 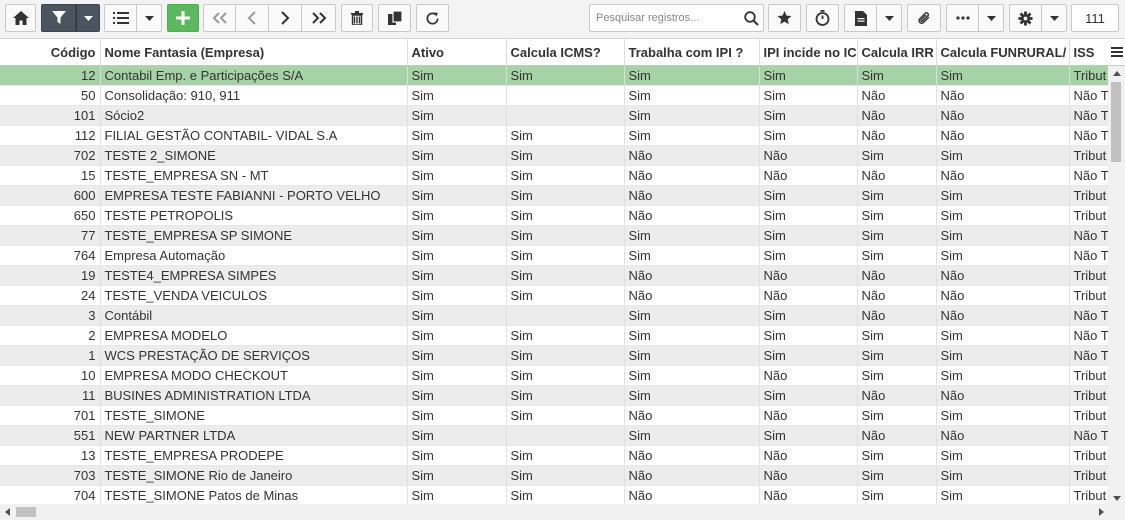 What do you see at coordinates (183, 18) in the screenshot?
I see `add-button` at bounding box center [183, 18].